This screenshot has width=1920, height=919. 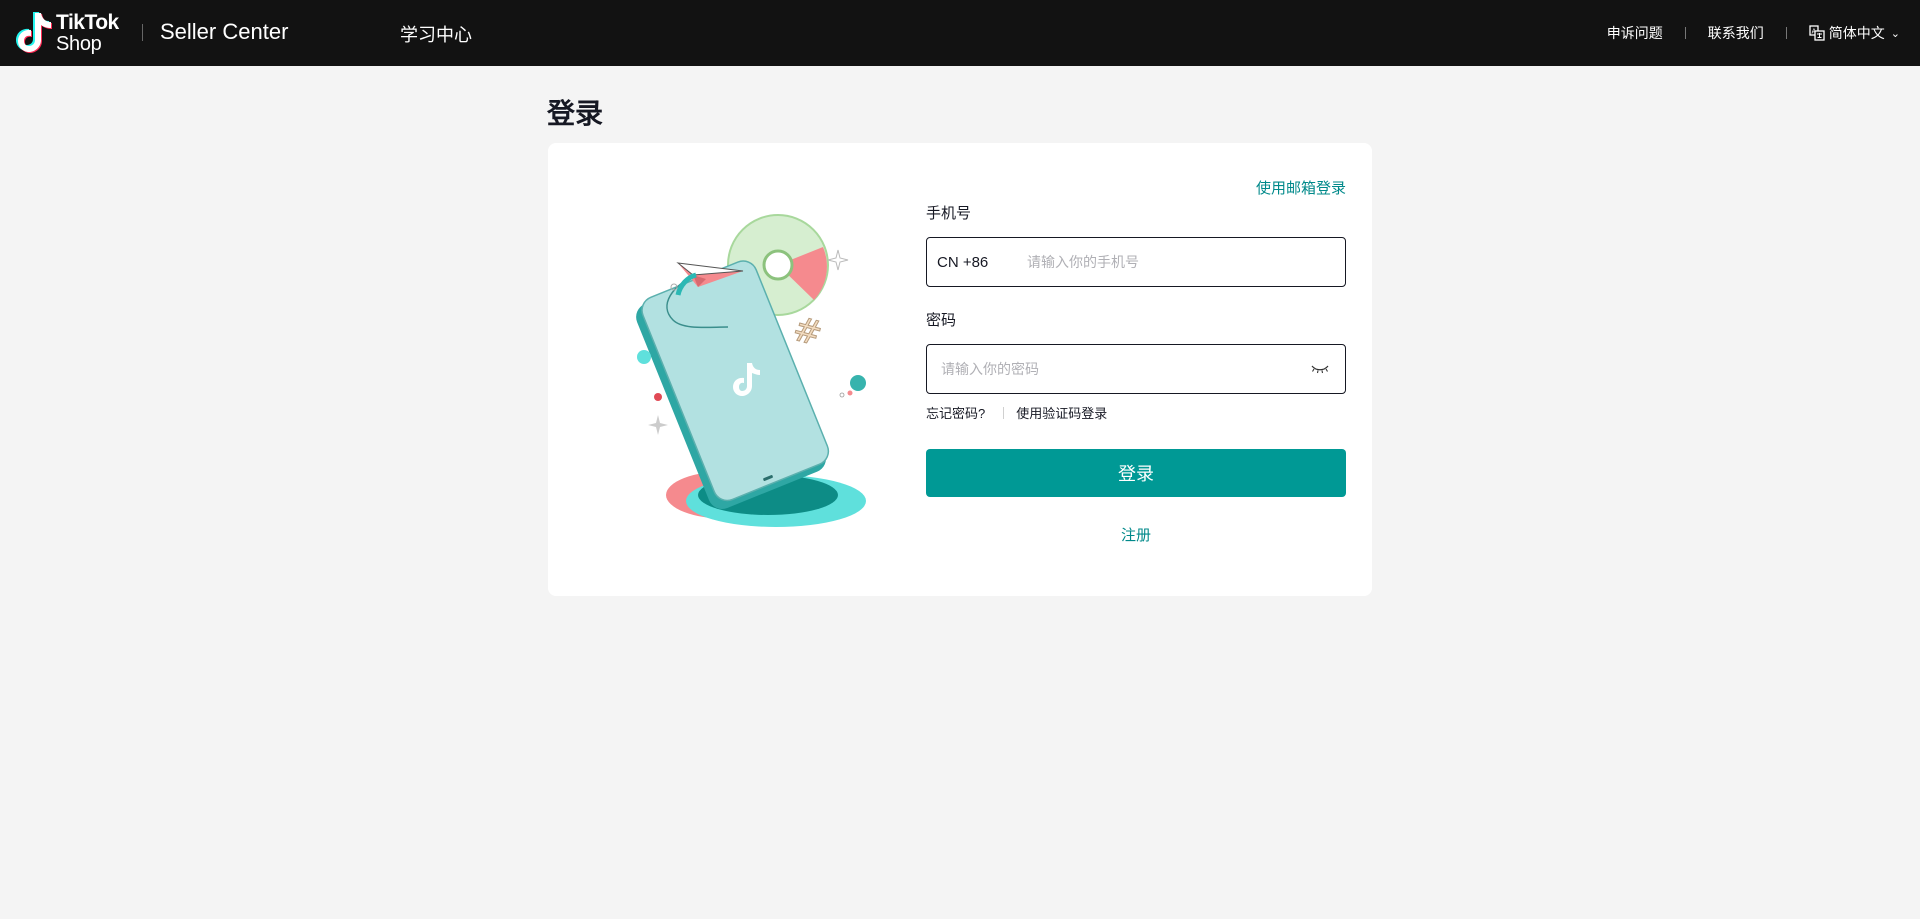 I want to click on chevron-down-icon: ⌄, so click(x=1895, y=33).